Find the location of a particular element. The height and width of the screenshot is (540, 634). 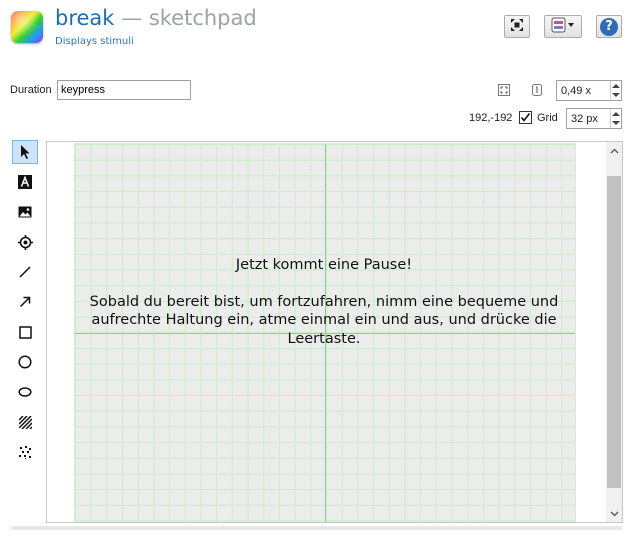

zoom-original-icon is located at coordinates (537, 90).